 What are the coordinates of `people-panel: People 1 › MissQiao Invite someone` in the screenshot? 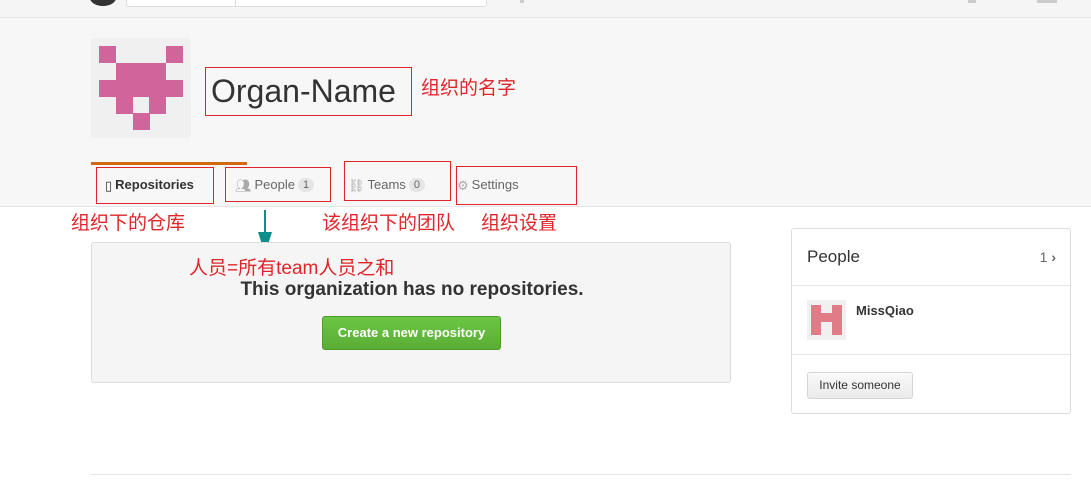 It's located at (931, 321).